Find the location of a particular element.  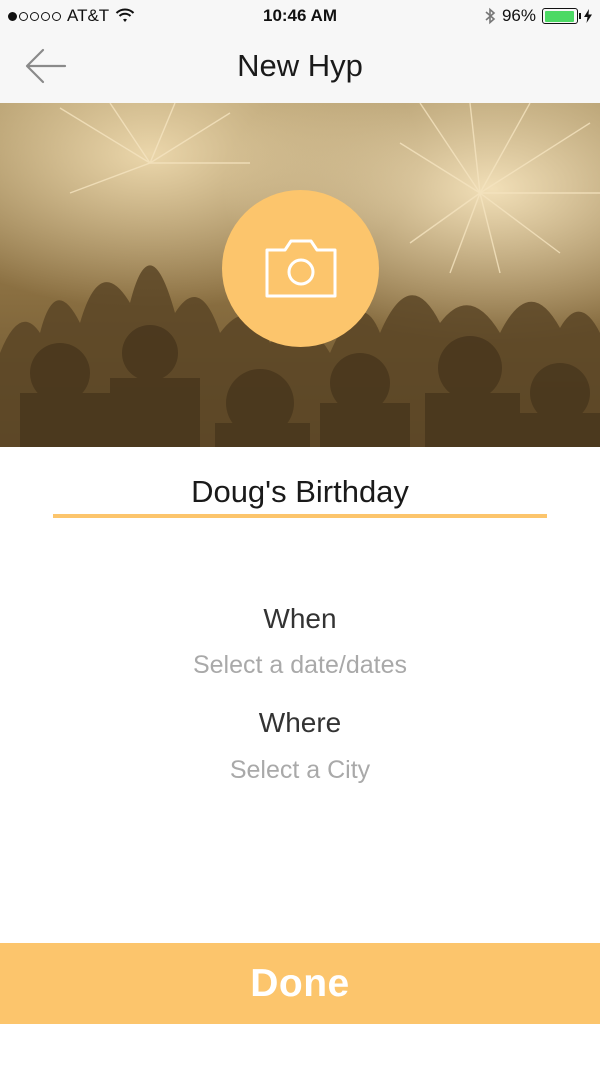

event-name-input is located at coordinates (300, 492).